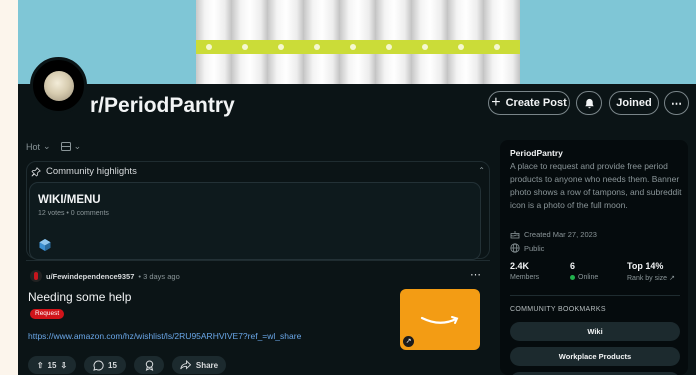 Image resolution: width=696 pixels, height=375 pixels. What do you see at coordinates (525, 277) in the screenshot?
I see `stat-label: Members` at bounding box center [525, 277].